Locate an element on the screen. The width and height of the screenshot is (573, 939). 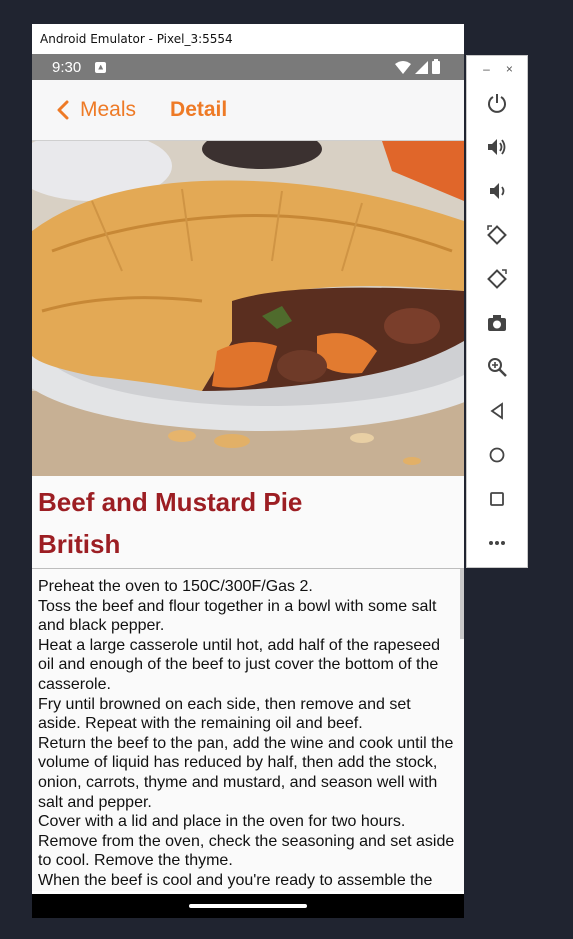
home-gesture-handle is located at coordinates (248, 906).